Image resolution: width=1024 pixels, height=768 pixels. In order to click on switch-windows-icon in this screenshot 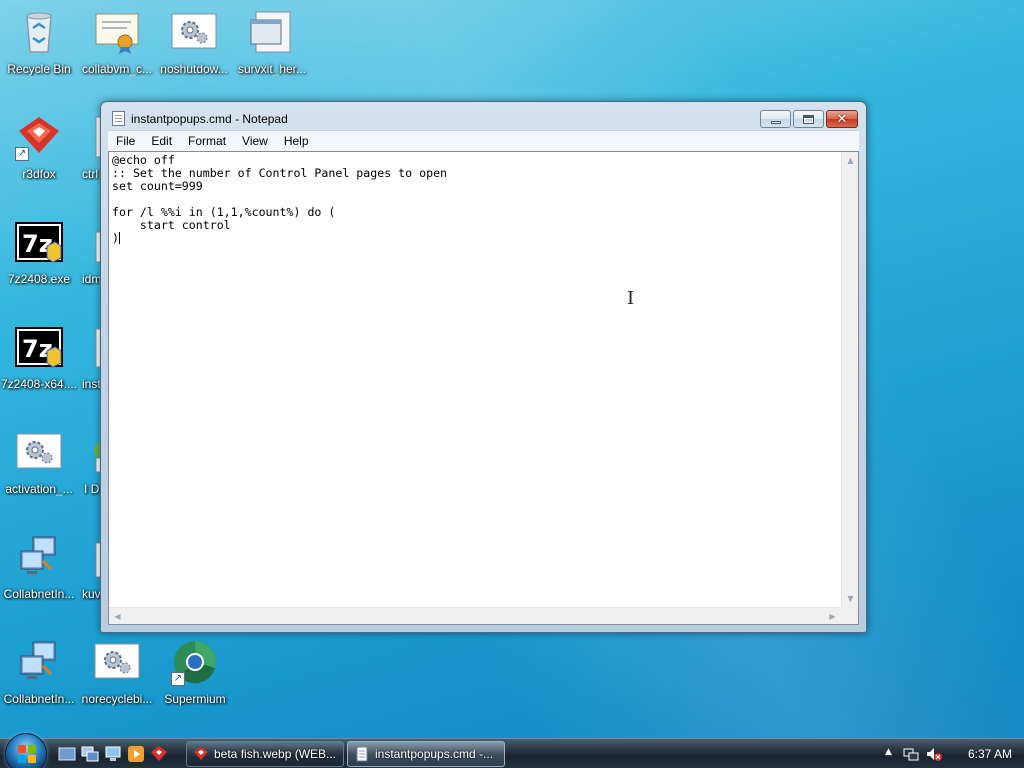, I will do `click(90, 754)`.